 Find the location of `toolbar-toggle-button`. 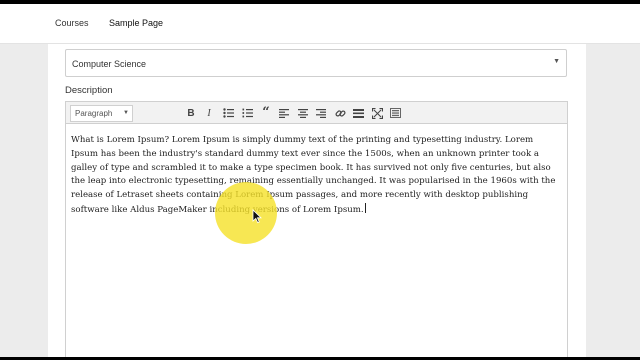

toolbar-toggle-button is located at coordinates (395, 113).